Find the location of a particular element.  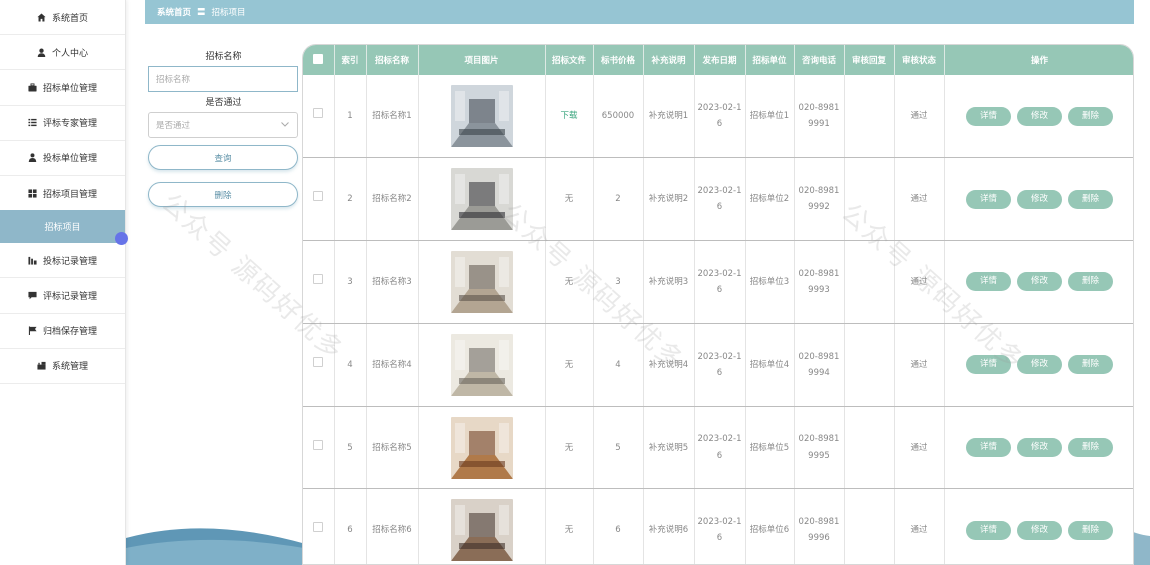

header-name: 招标名称 is located at coordinates (392, 60).